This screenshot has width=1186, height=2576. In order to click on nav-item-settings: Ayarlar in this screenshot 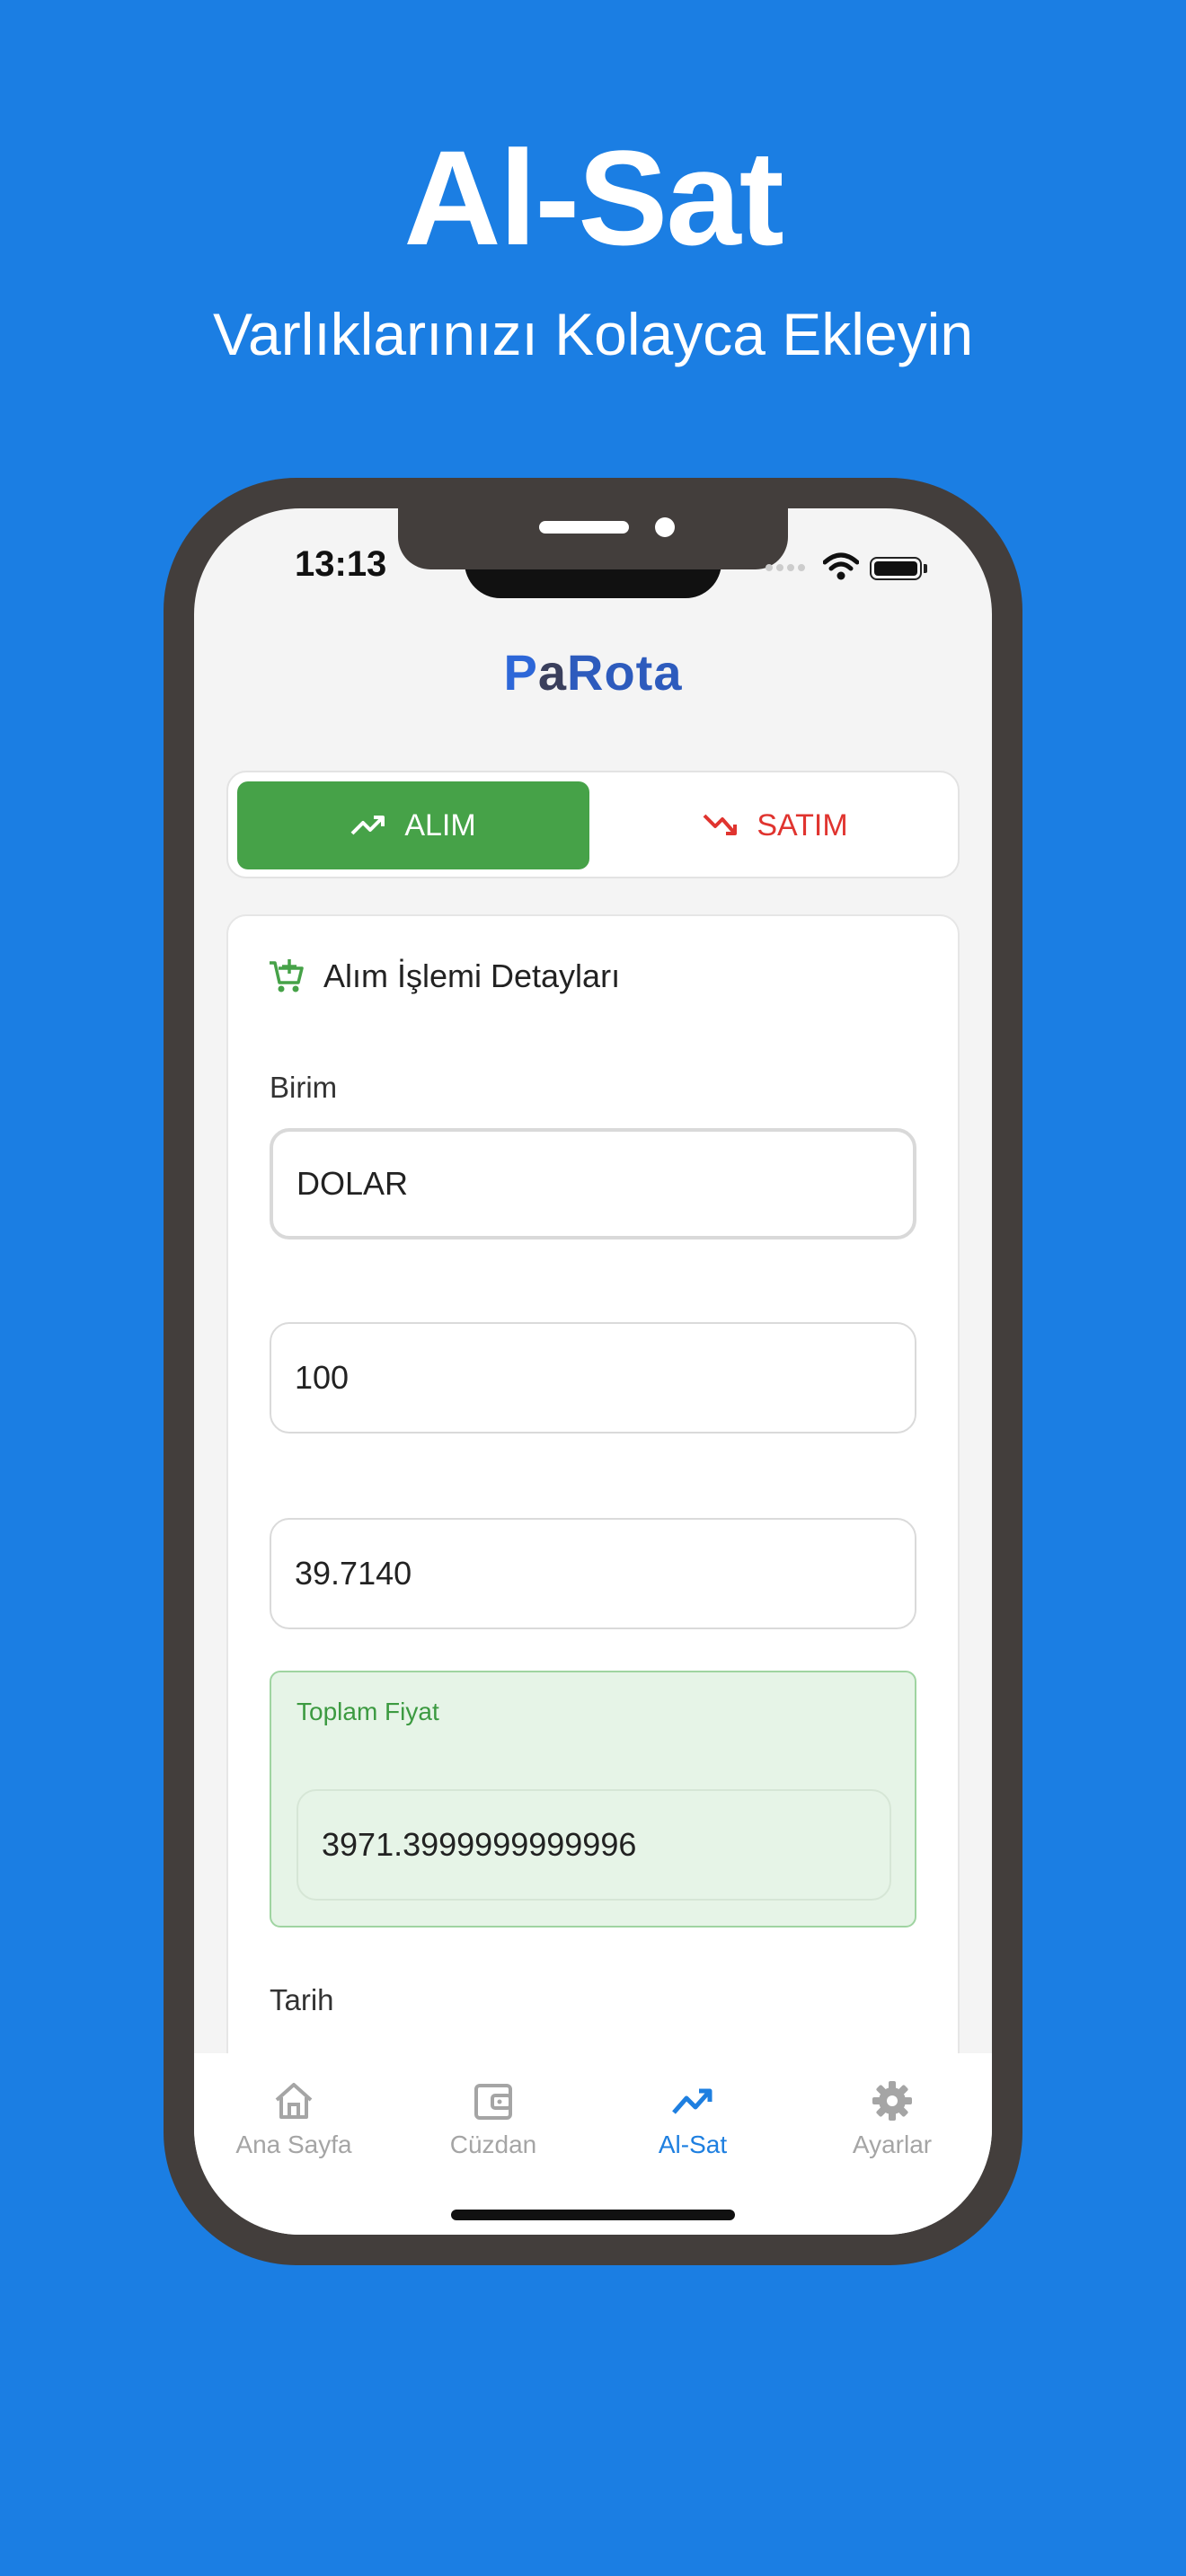, I will do `click(892, 2118)`.